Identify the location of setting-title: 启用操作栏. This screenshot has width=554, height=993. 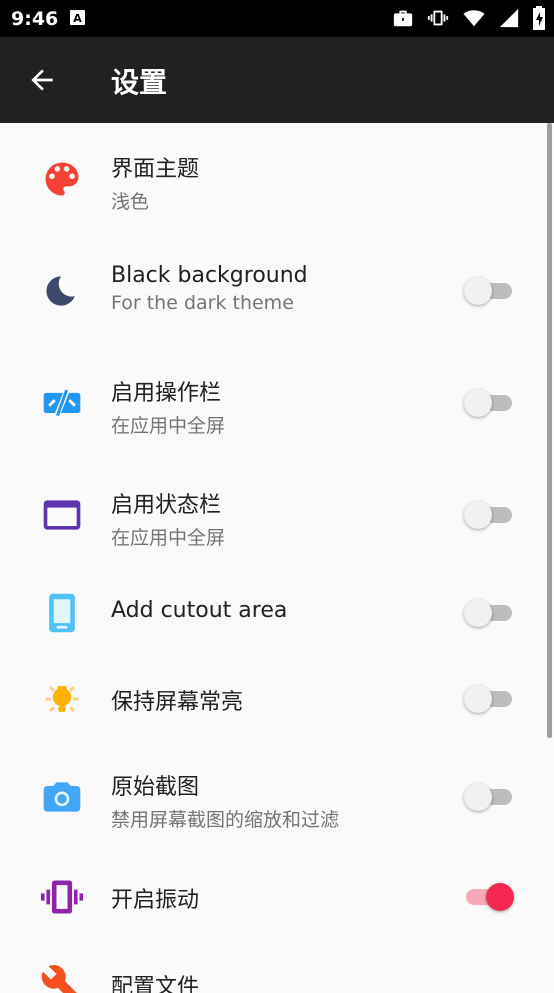
(166, 393).